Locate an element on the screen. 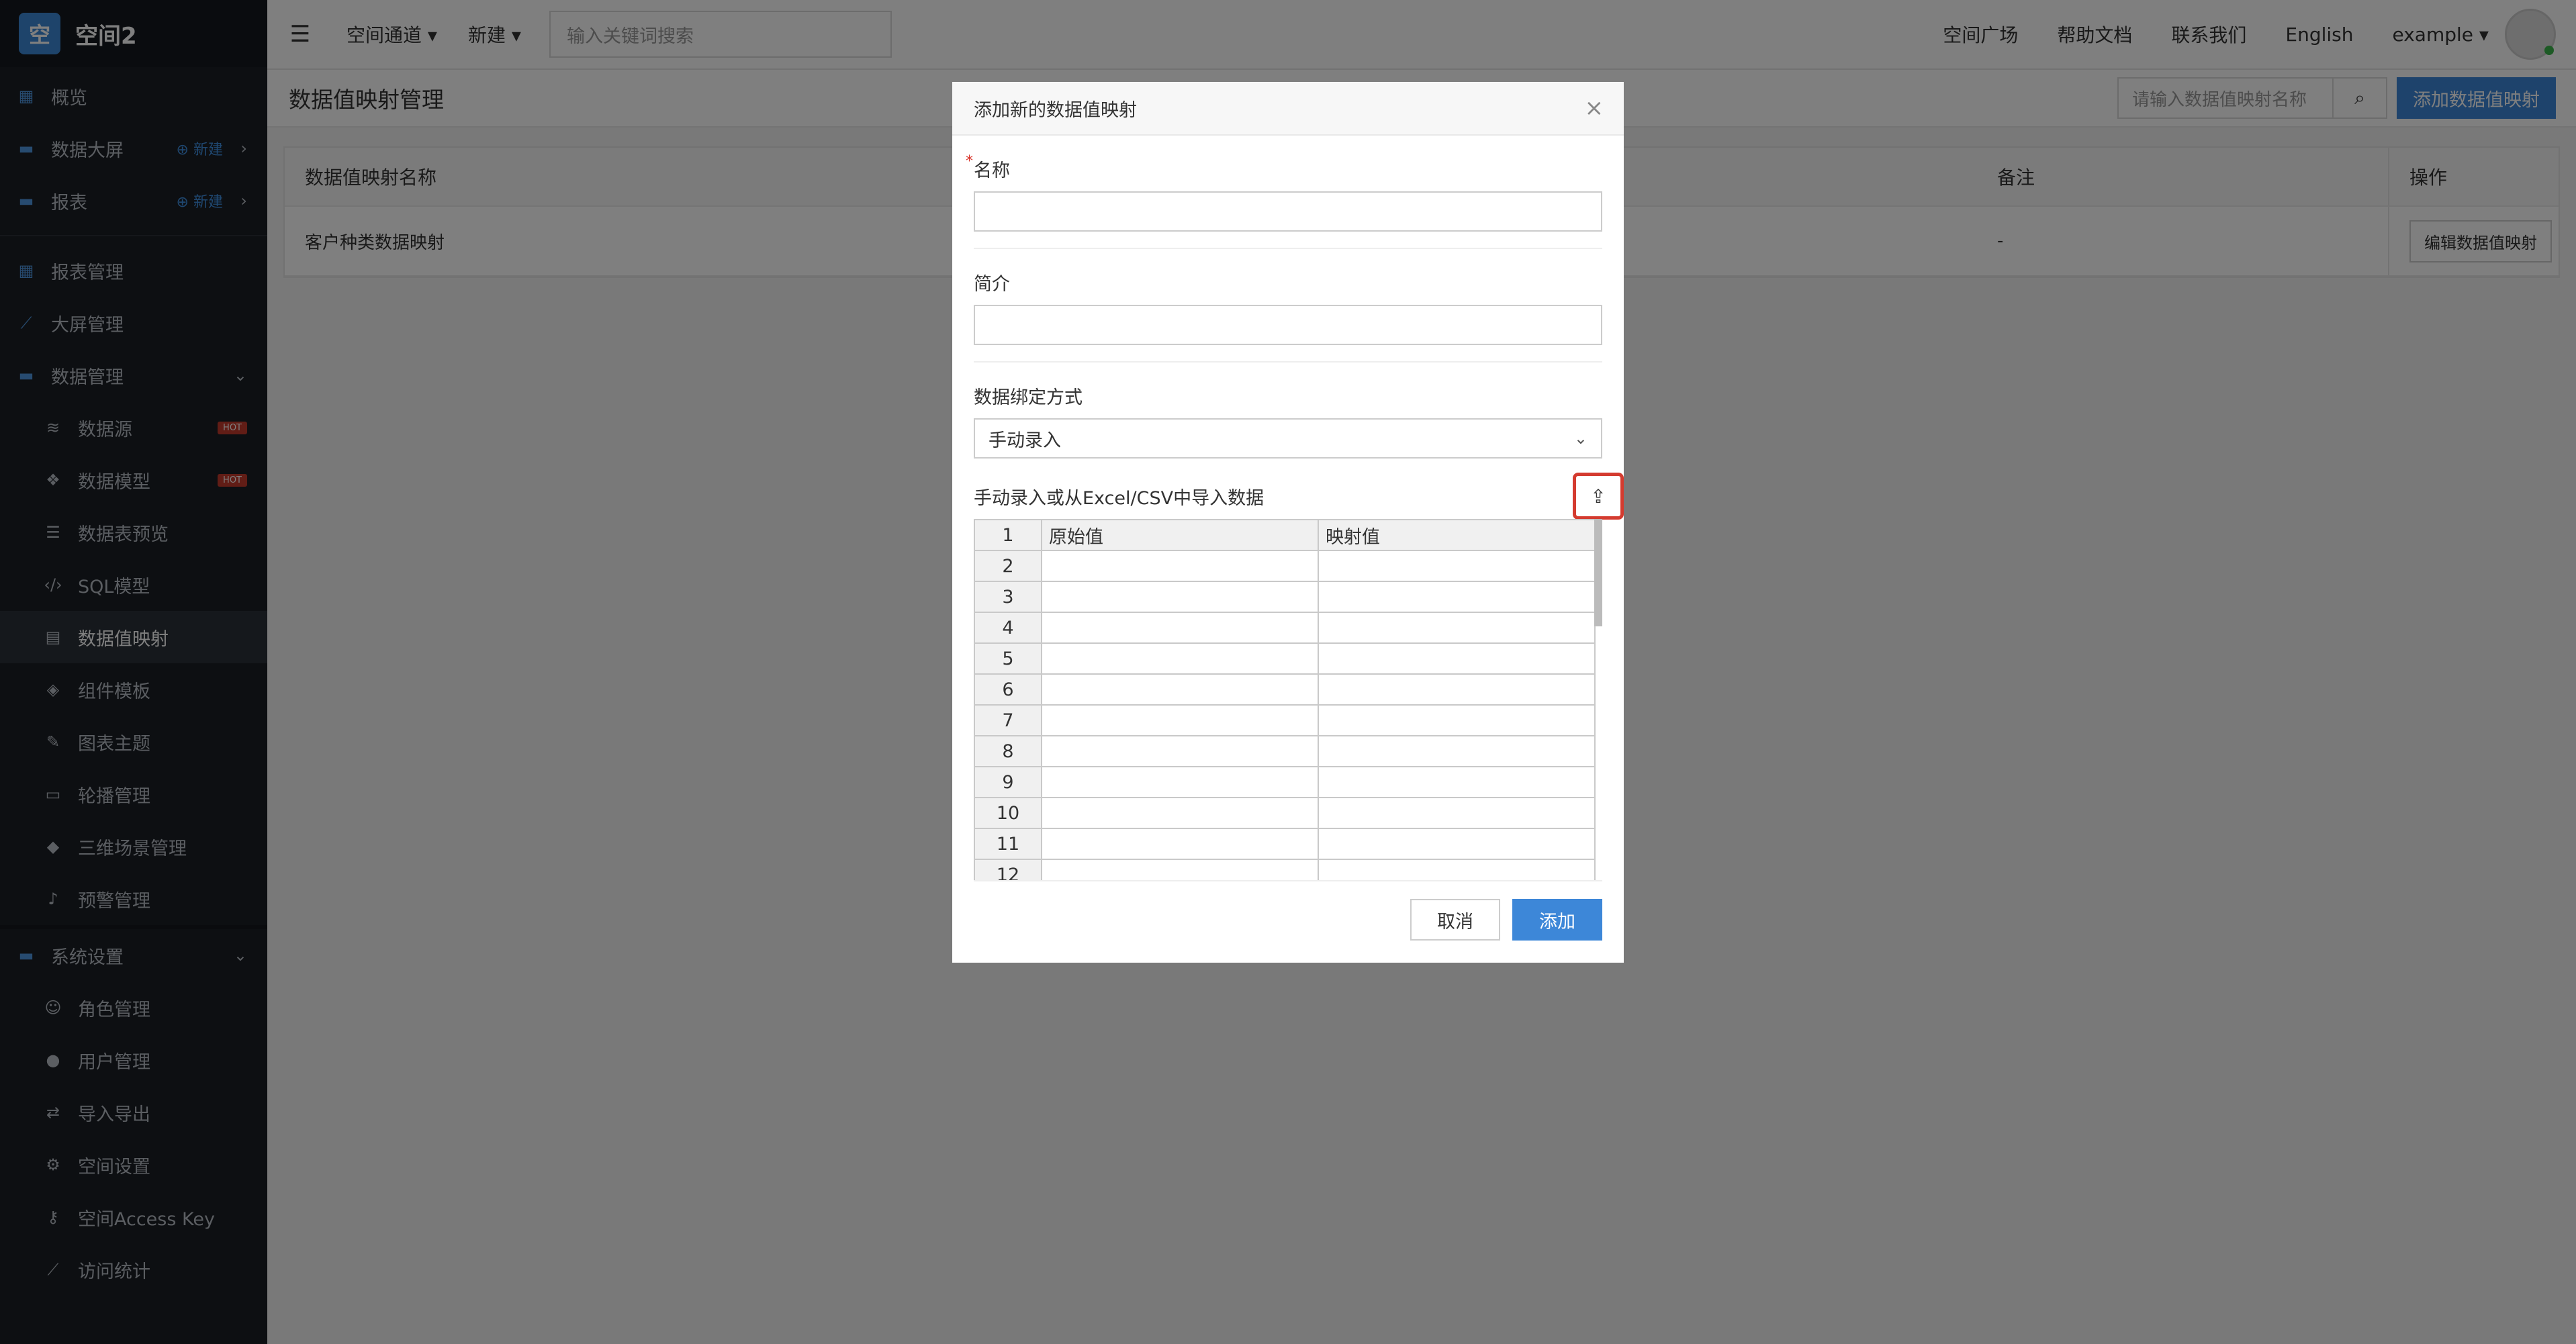 Image resolution: width=2576 pixels, height=1344 pixels. row-number: 3 is located at coordinates (1008, 597).